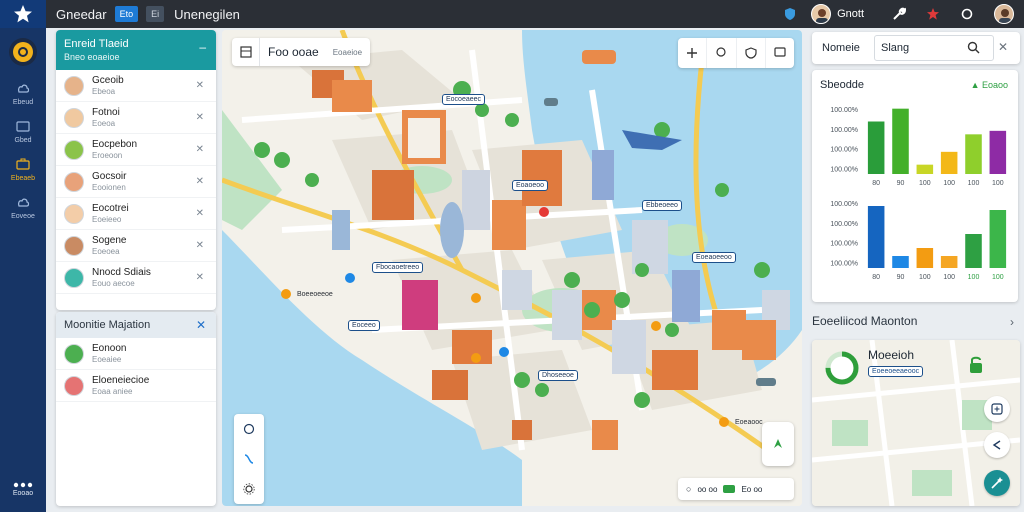 Image resolution: width=1024 pixels, height=512 pixels. Describe the element at coordinates (136, 386) in the screenshot. I see `member-item: Eloeneiecioe Eoaa aniee` at that location.